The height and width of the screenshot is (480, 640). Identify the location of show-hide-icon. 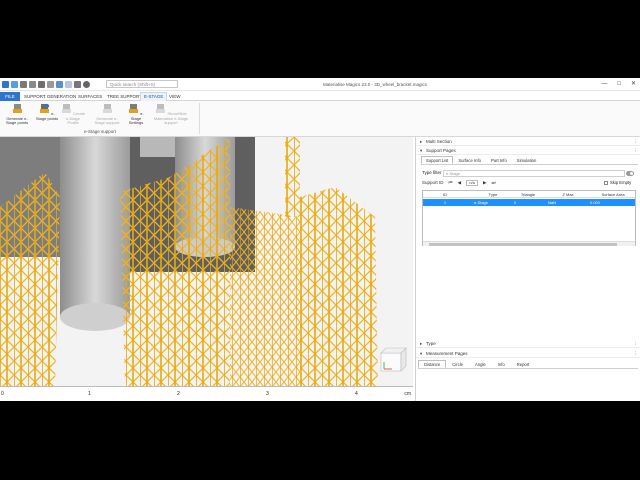
(161, 108).